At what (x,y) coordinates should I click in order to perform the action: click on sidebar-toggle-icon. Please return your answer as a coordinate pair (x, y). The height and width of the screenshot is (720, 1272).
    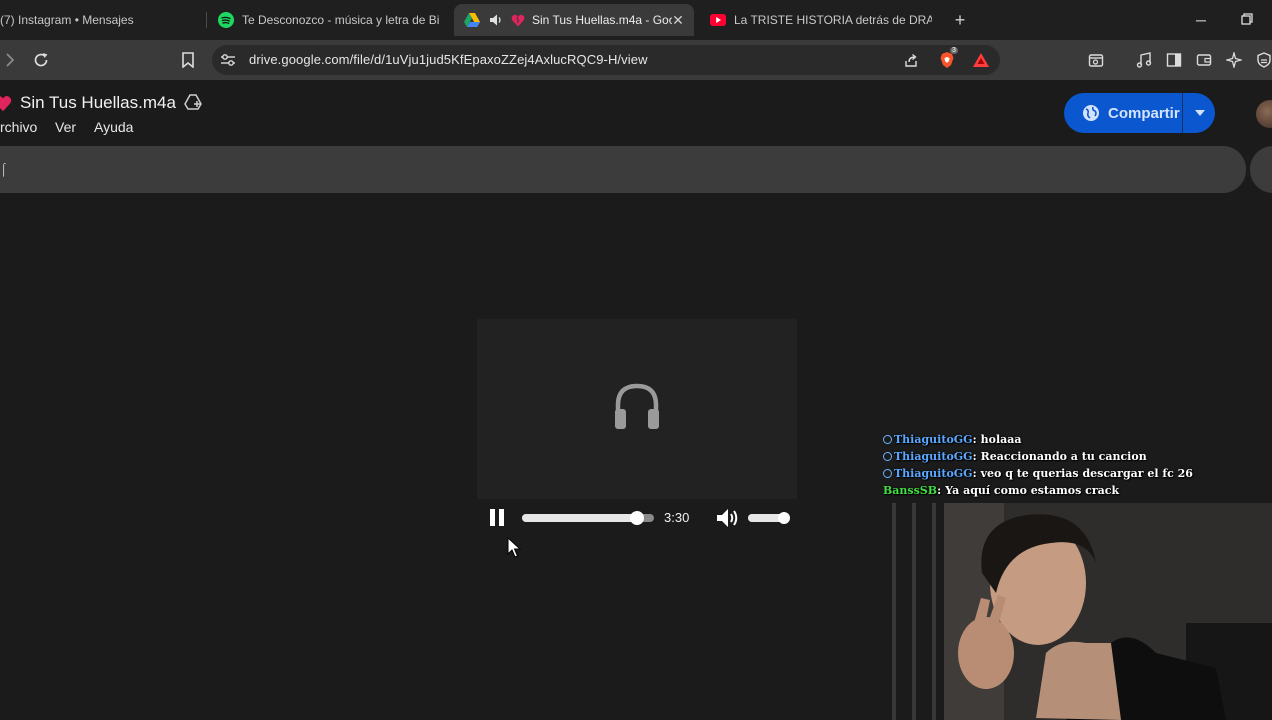
    Looking at the image, I should click on (1174, 60).